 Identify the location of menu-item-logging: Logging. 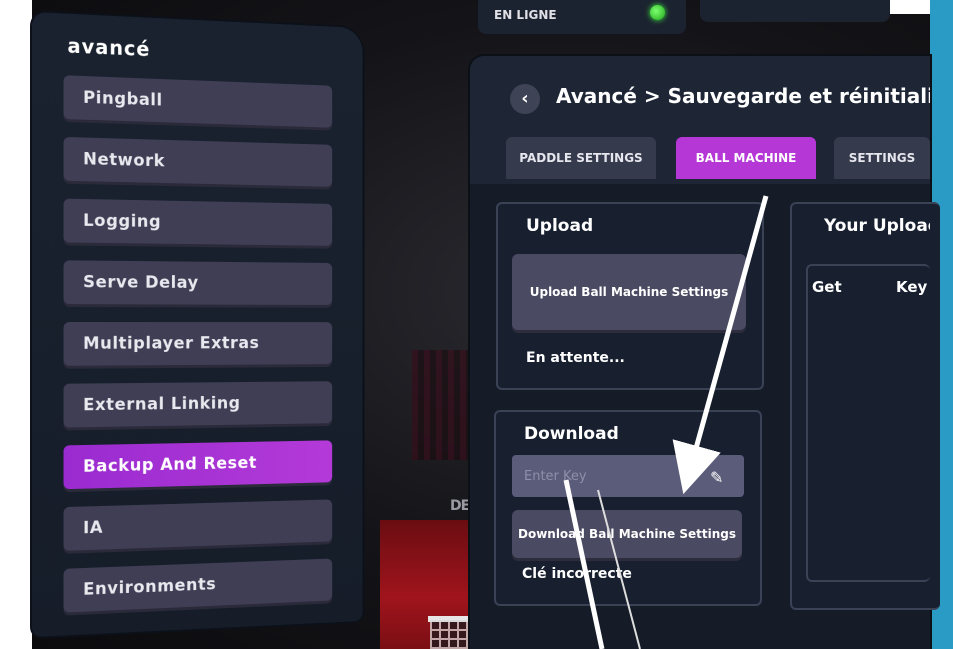
(198, 222).